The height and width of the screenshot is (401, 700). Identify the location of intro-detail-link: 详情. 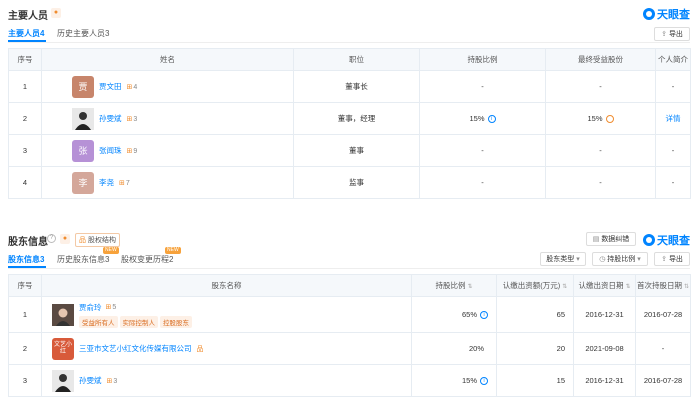
(673, 118).